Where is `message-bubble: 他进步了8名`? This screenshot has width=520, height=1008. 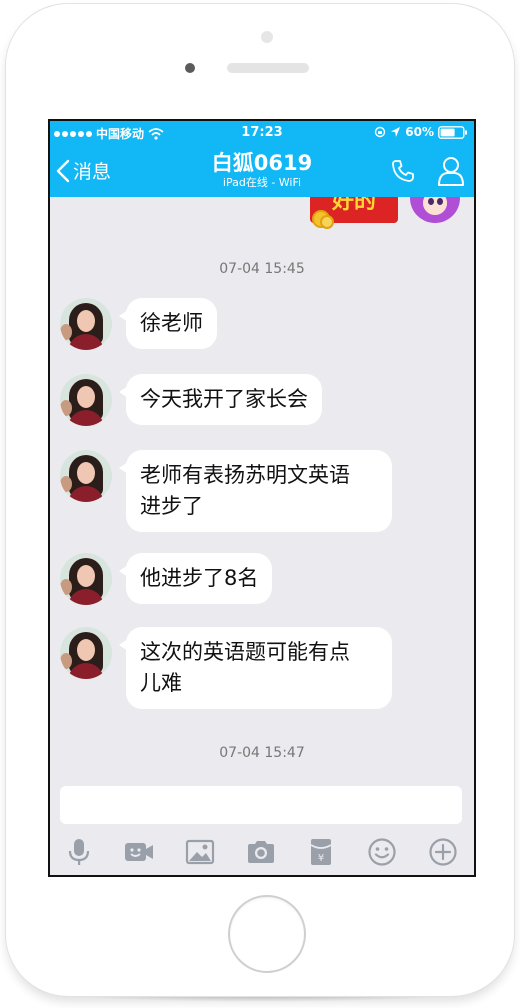 message-bubble: 他进步了8名 is located at coordinates (195, 578).